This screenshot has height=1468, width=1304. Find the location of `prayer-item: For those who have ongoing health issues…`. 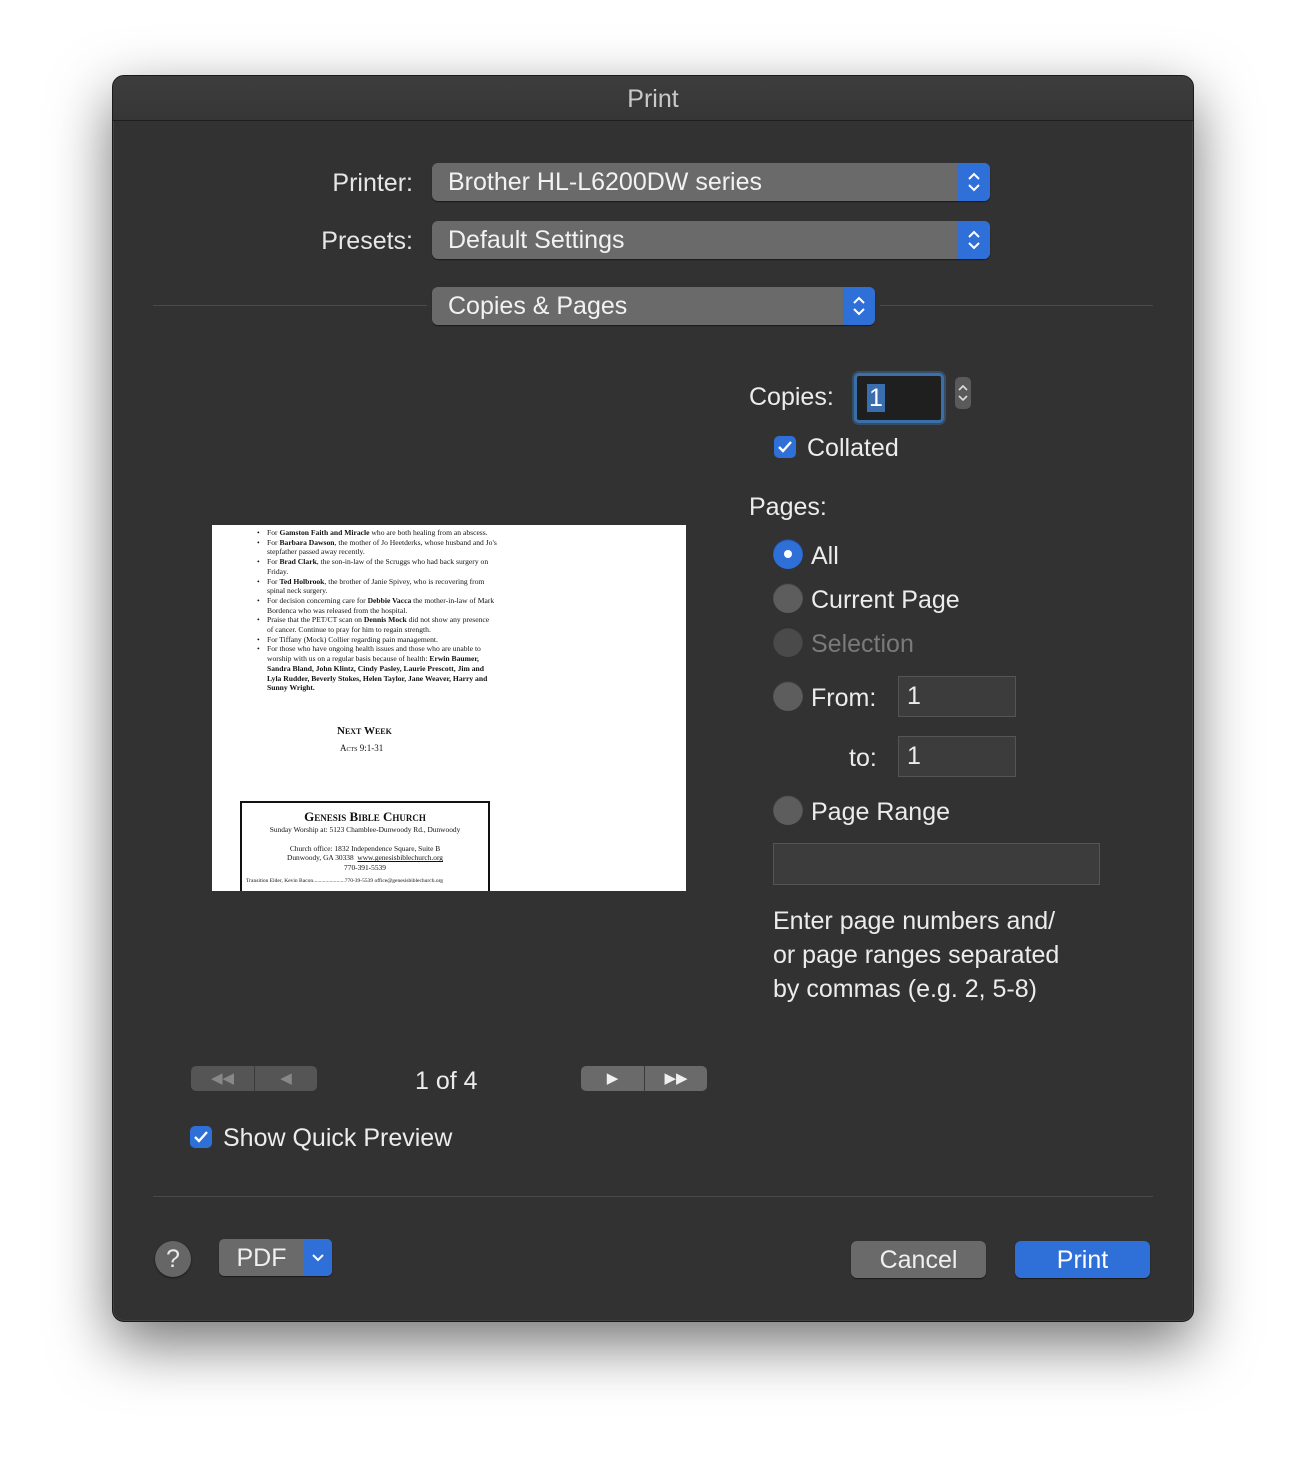

prayer-item: For those who have ongoing health issues… is located at coordinates (377, 668).